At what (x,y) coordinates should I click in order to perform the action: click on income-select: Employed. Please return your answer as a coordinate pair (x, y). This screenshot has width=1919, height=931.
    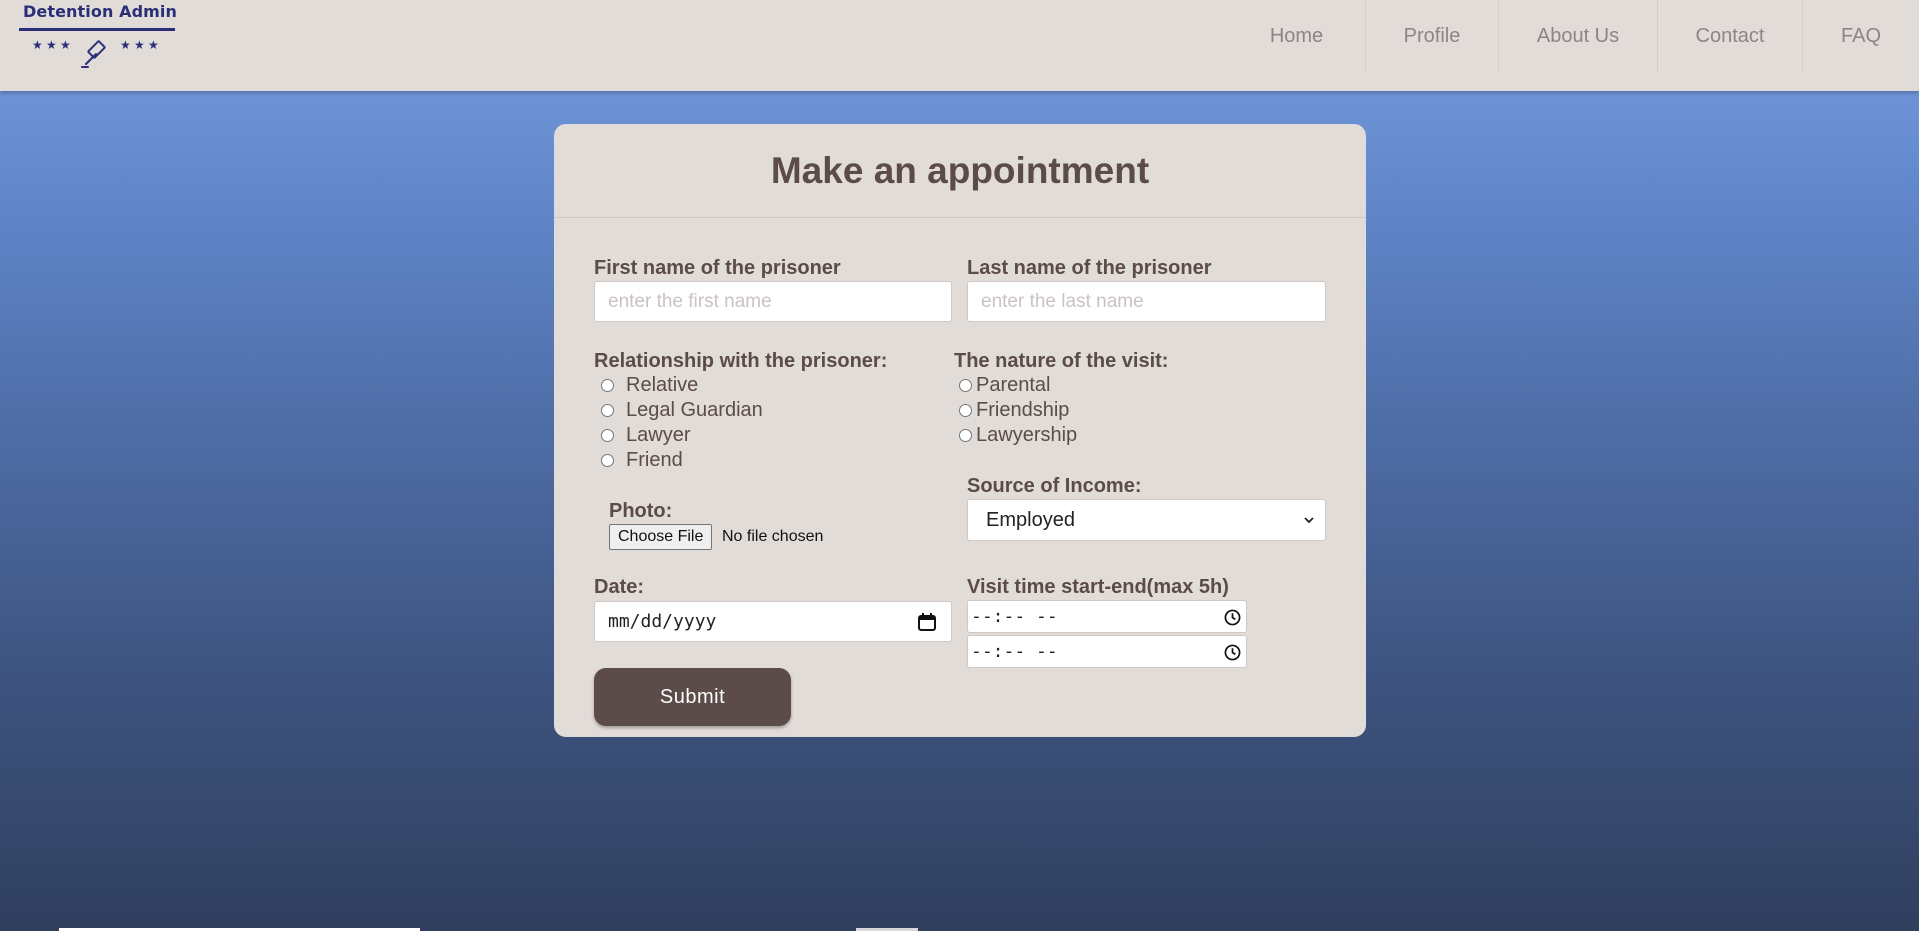
    Looking at the image, I should click on (1146, 520).